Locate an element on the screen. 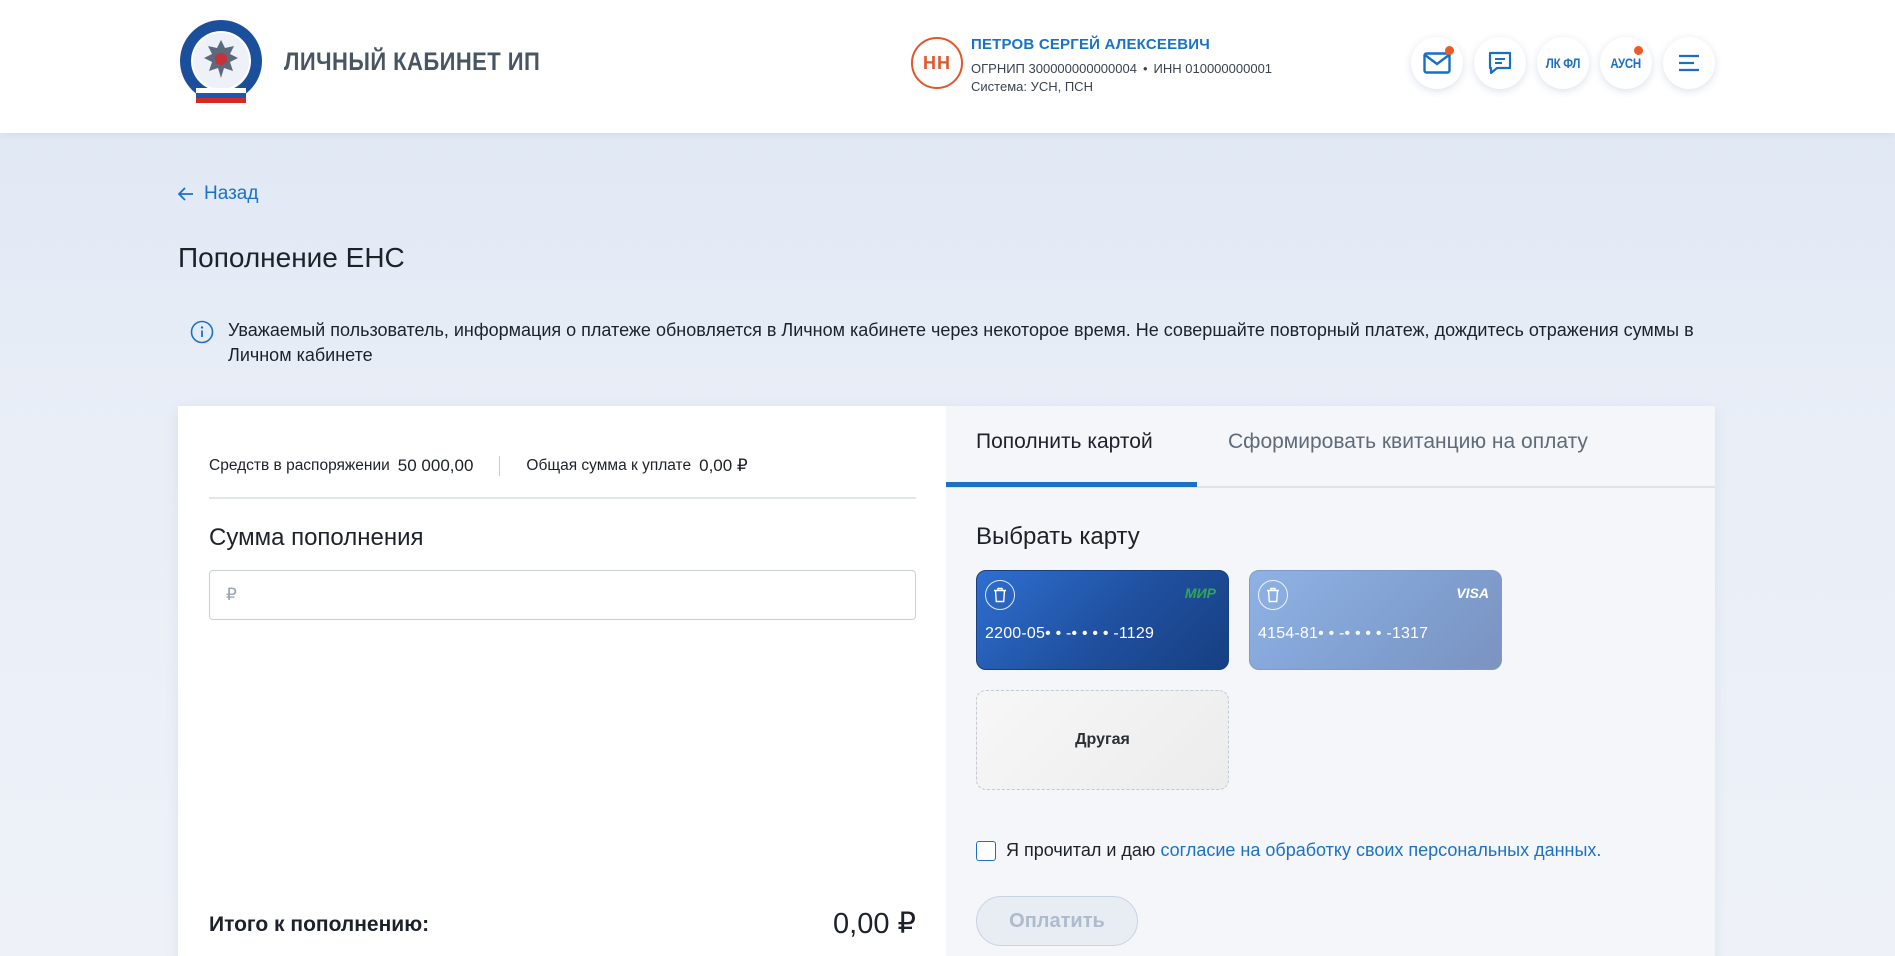 This screenshot has width=1895, height=956. consent-checkbox is located at coordinates (986, 850).